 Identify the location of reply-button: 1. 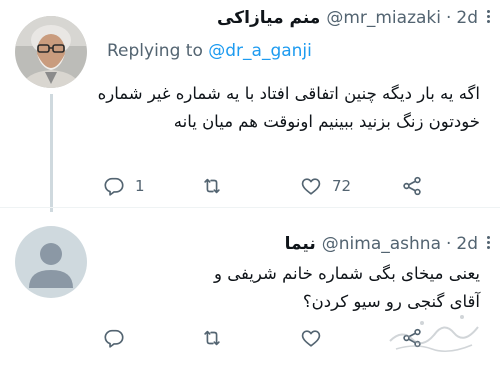
(124, 186).